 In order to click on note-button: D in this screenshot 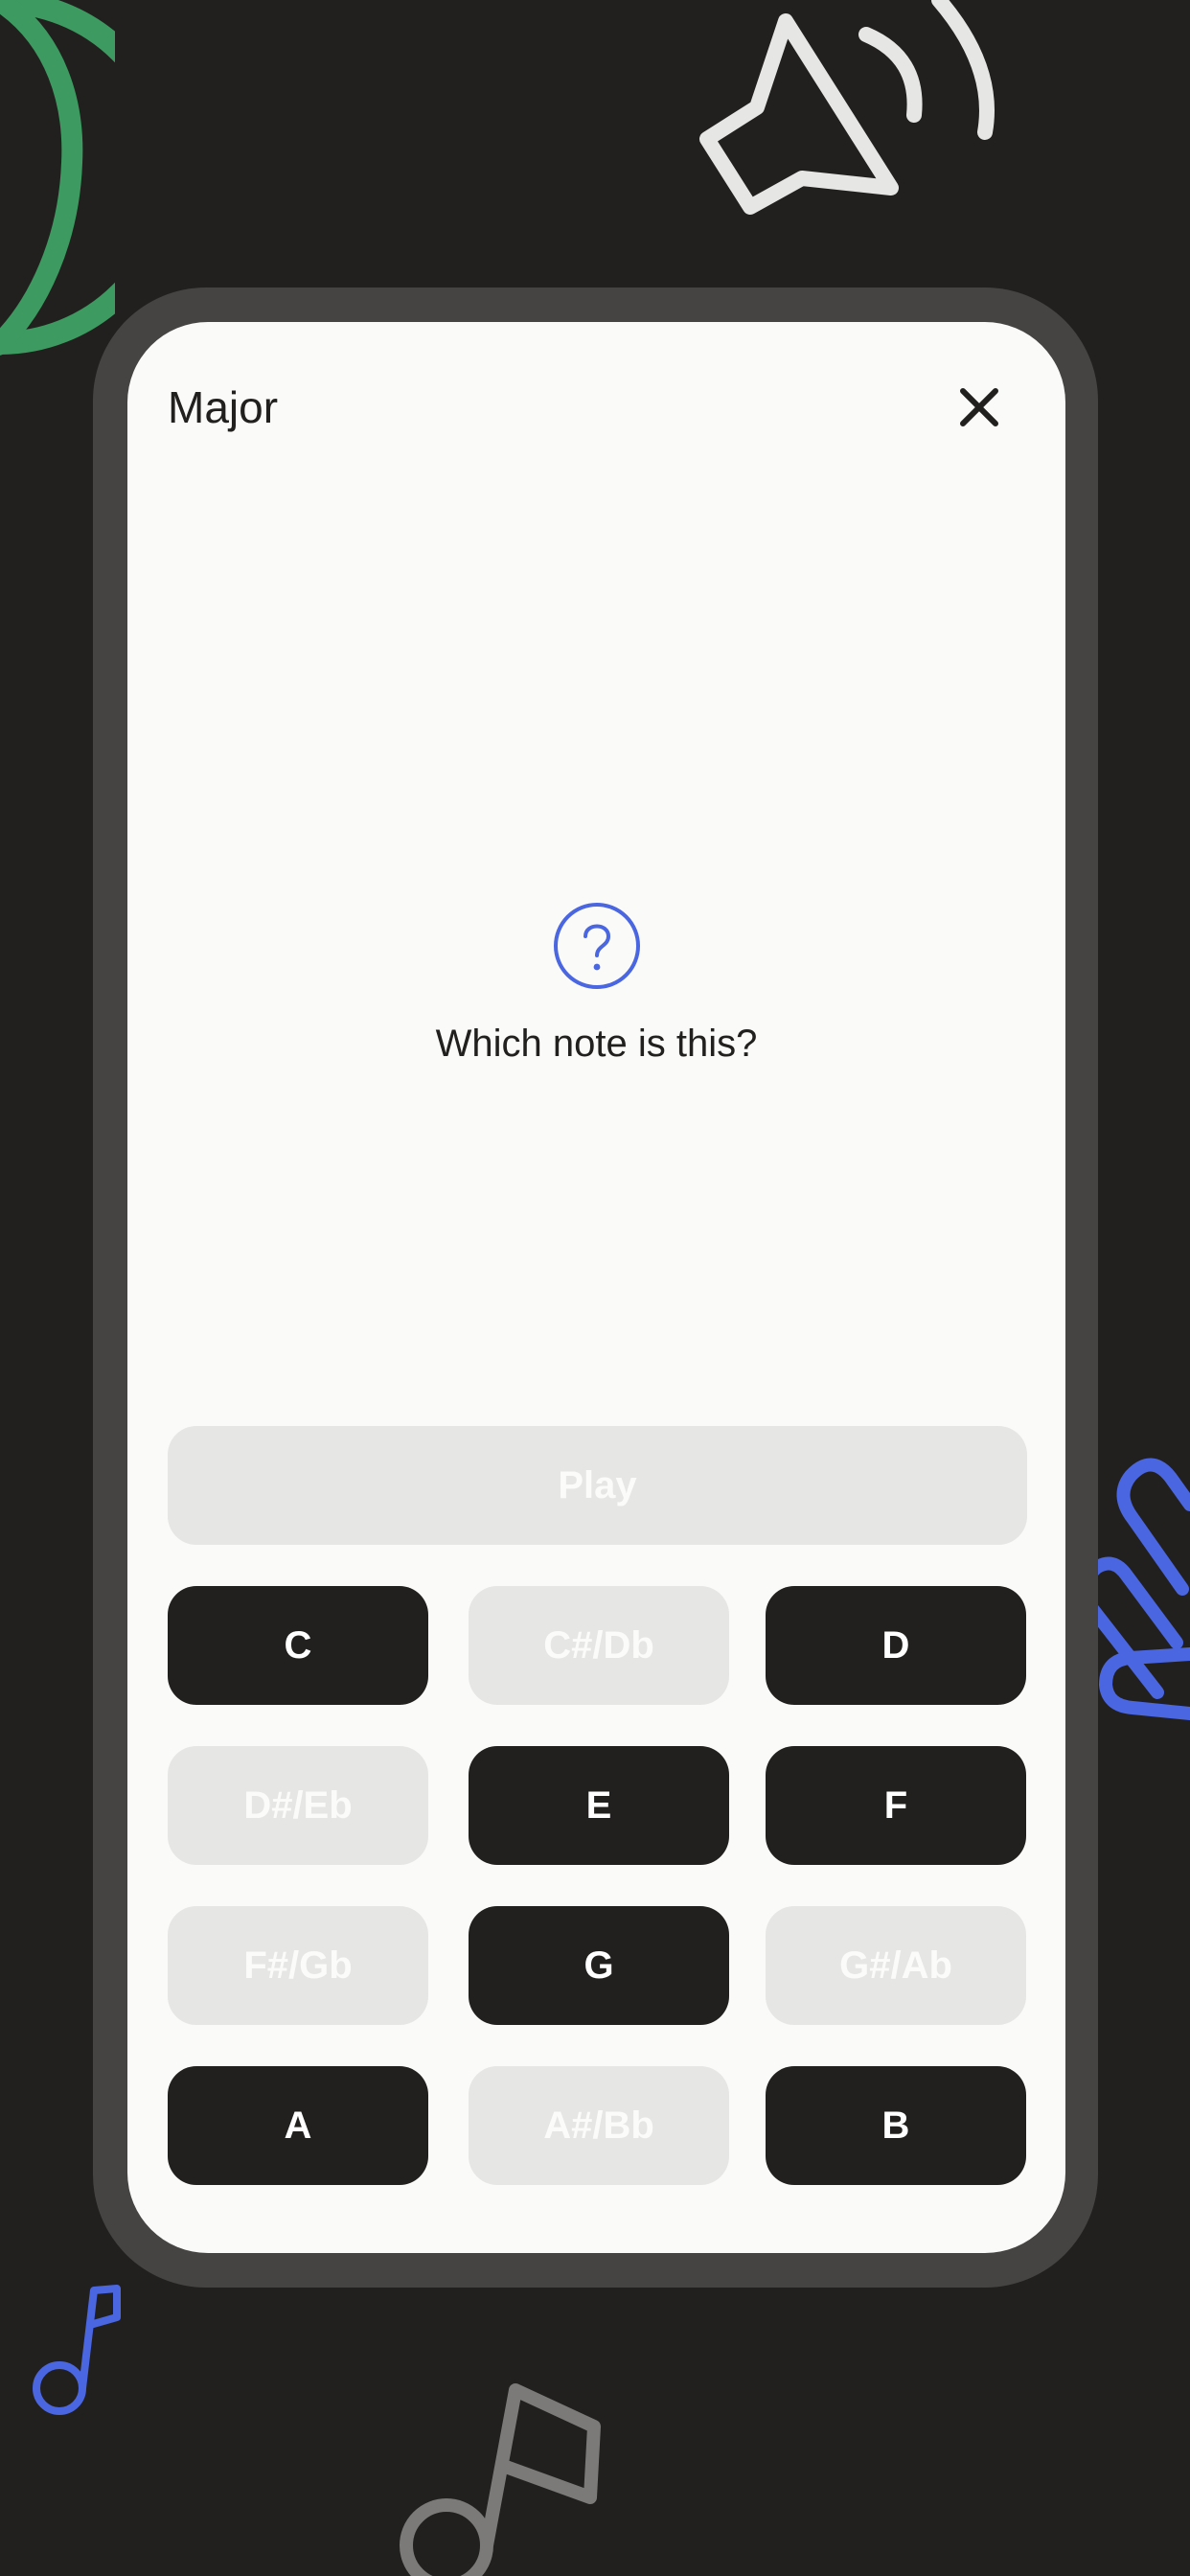, I will do `click(896, 1645)`.